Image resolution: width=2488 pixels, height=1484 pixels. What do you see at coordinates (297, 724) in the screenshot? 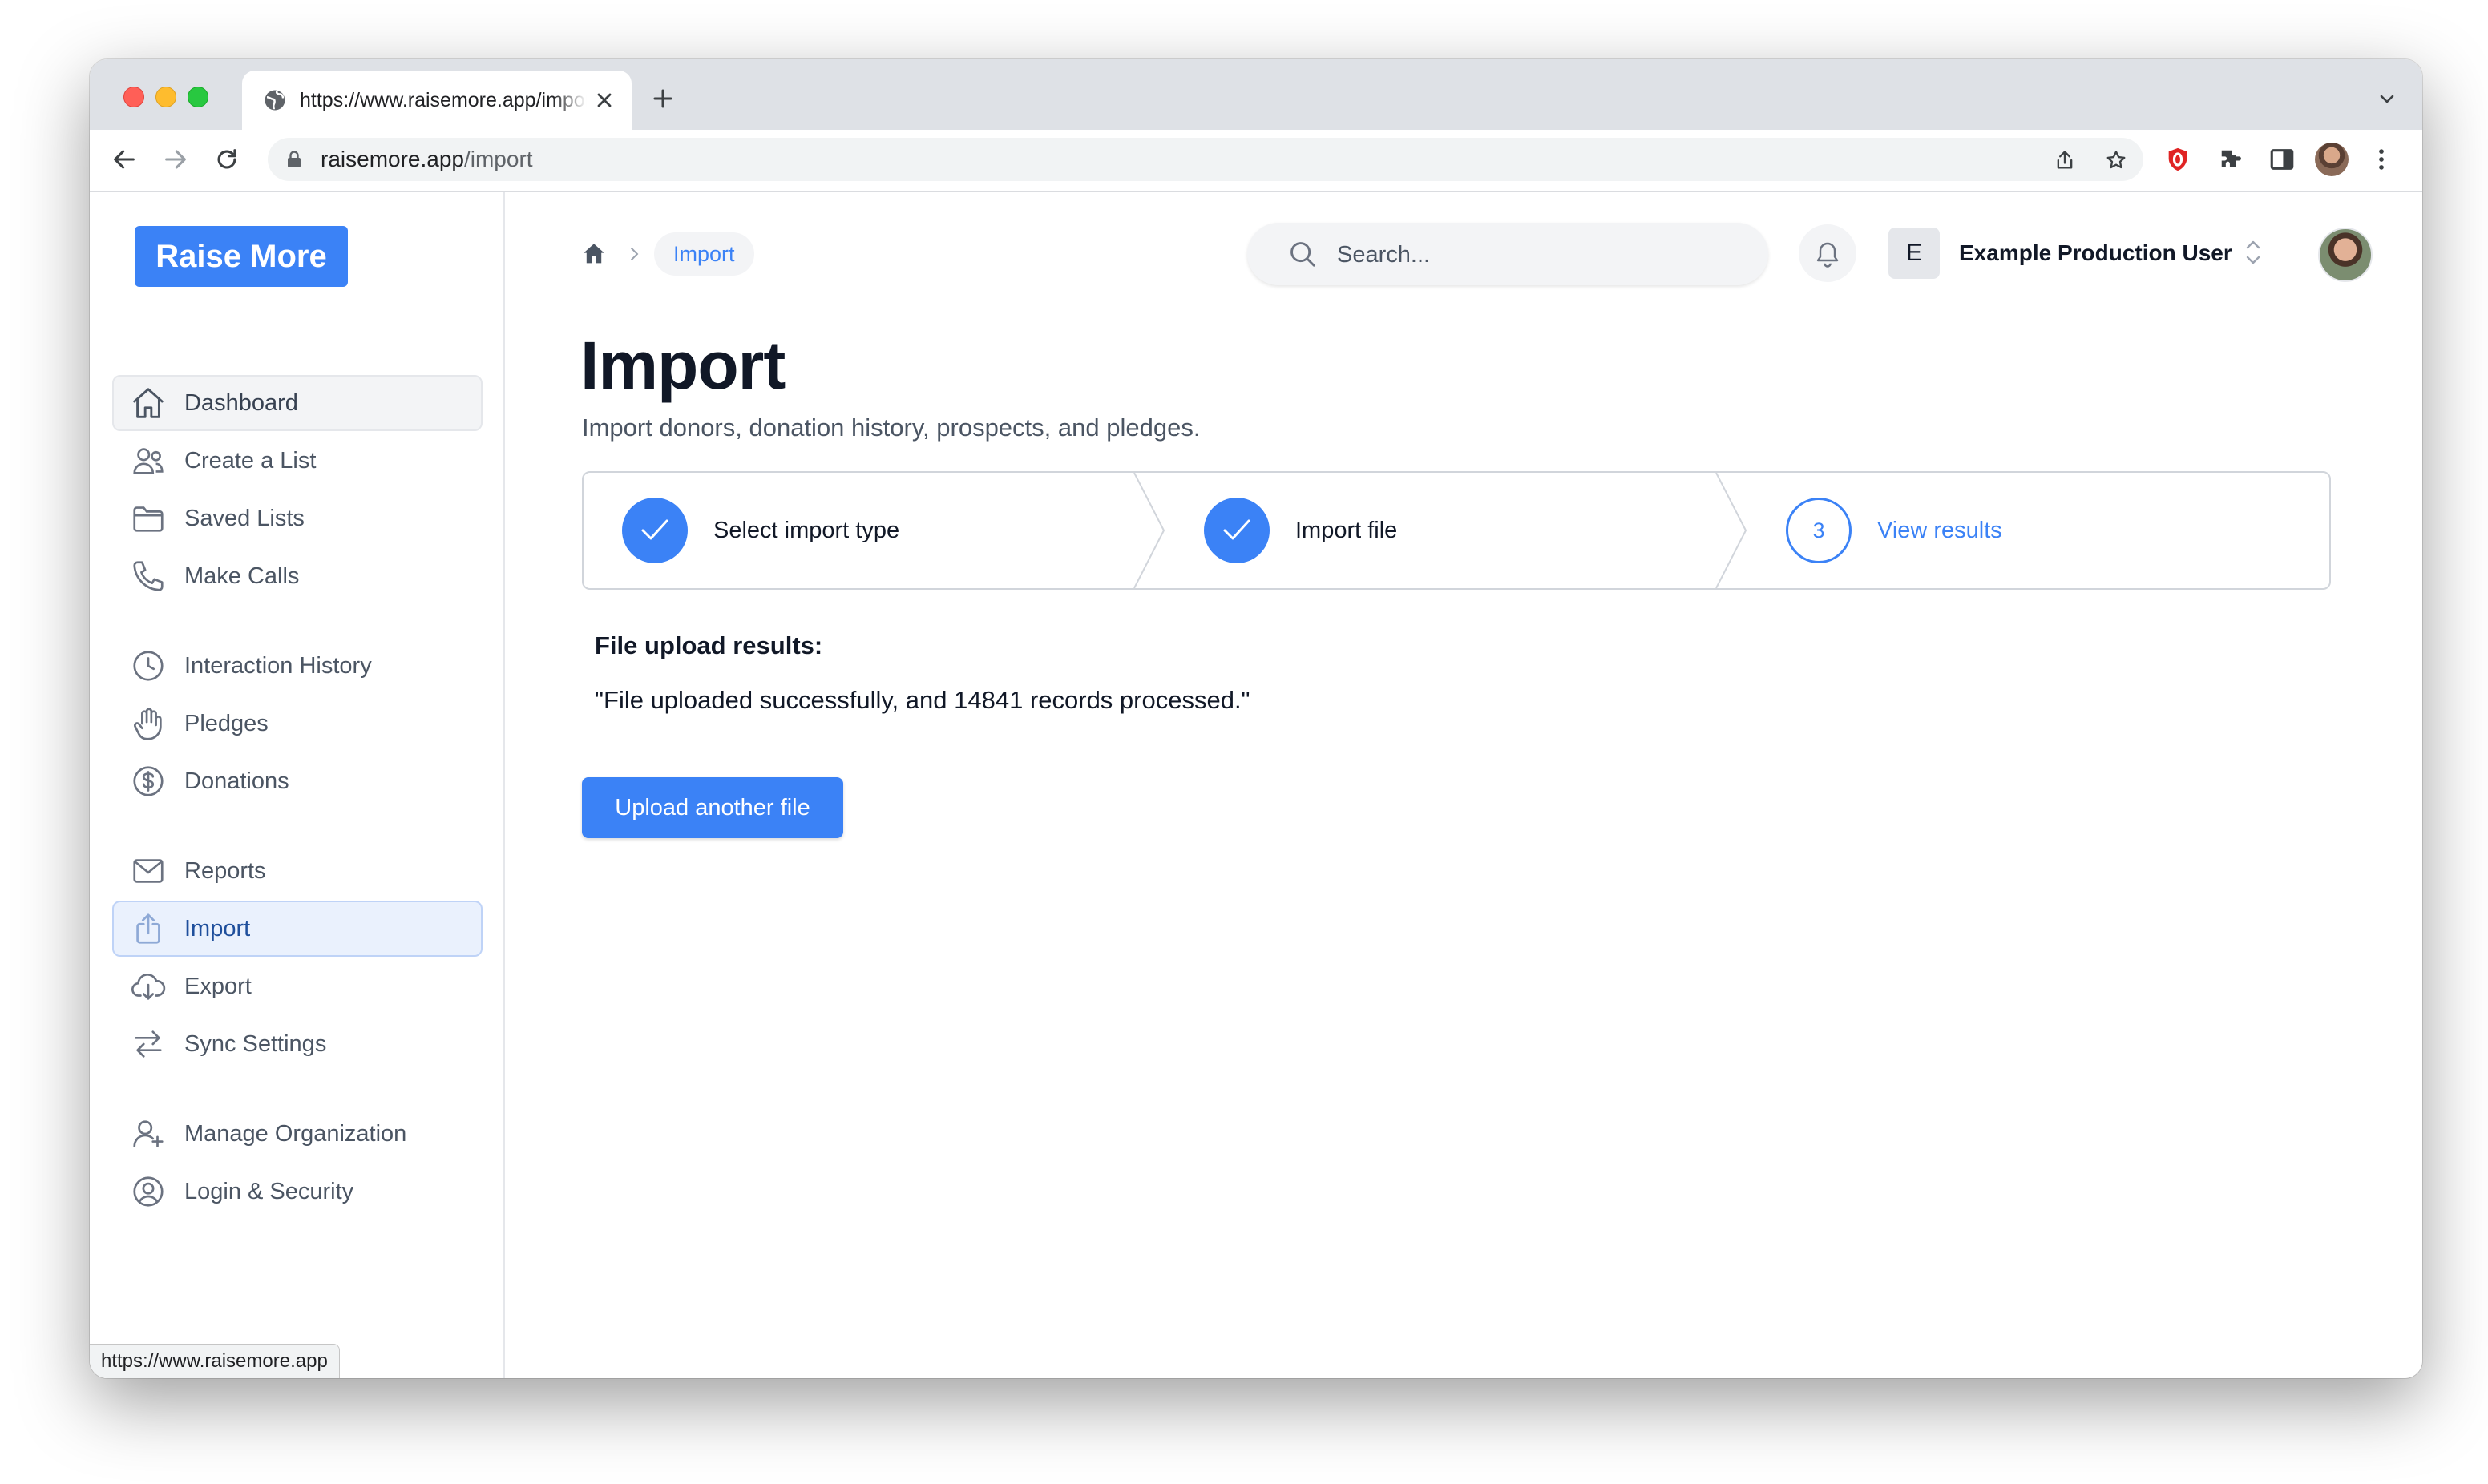
I see `sidebar-item-pledges: Pledges` at bounding box center [297, 724].